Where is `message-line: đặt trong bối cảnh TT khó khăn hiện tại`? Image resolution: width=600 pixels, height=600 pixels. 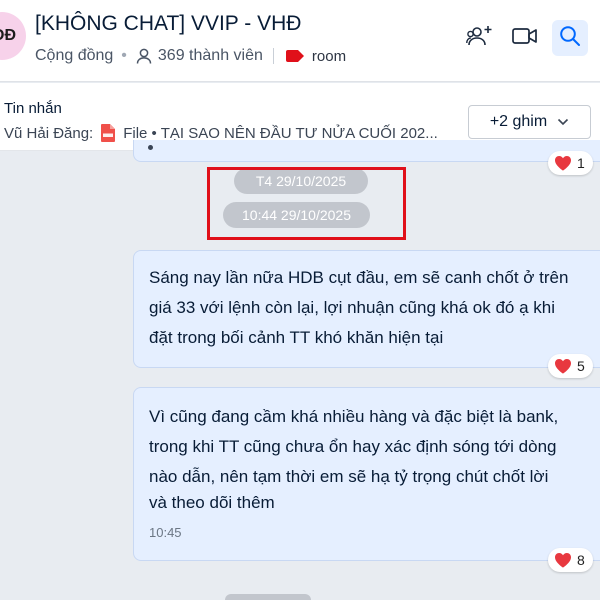 message-line: đặt trong bối cảnh TT khó khăn hiện tại is located at coordinates (296, 337).